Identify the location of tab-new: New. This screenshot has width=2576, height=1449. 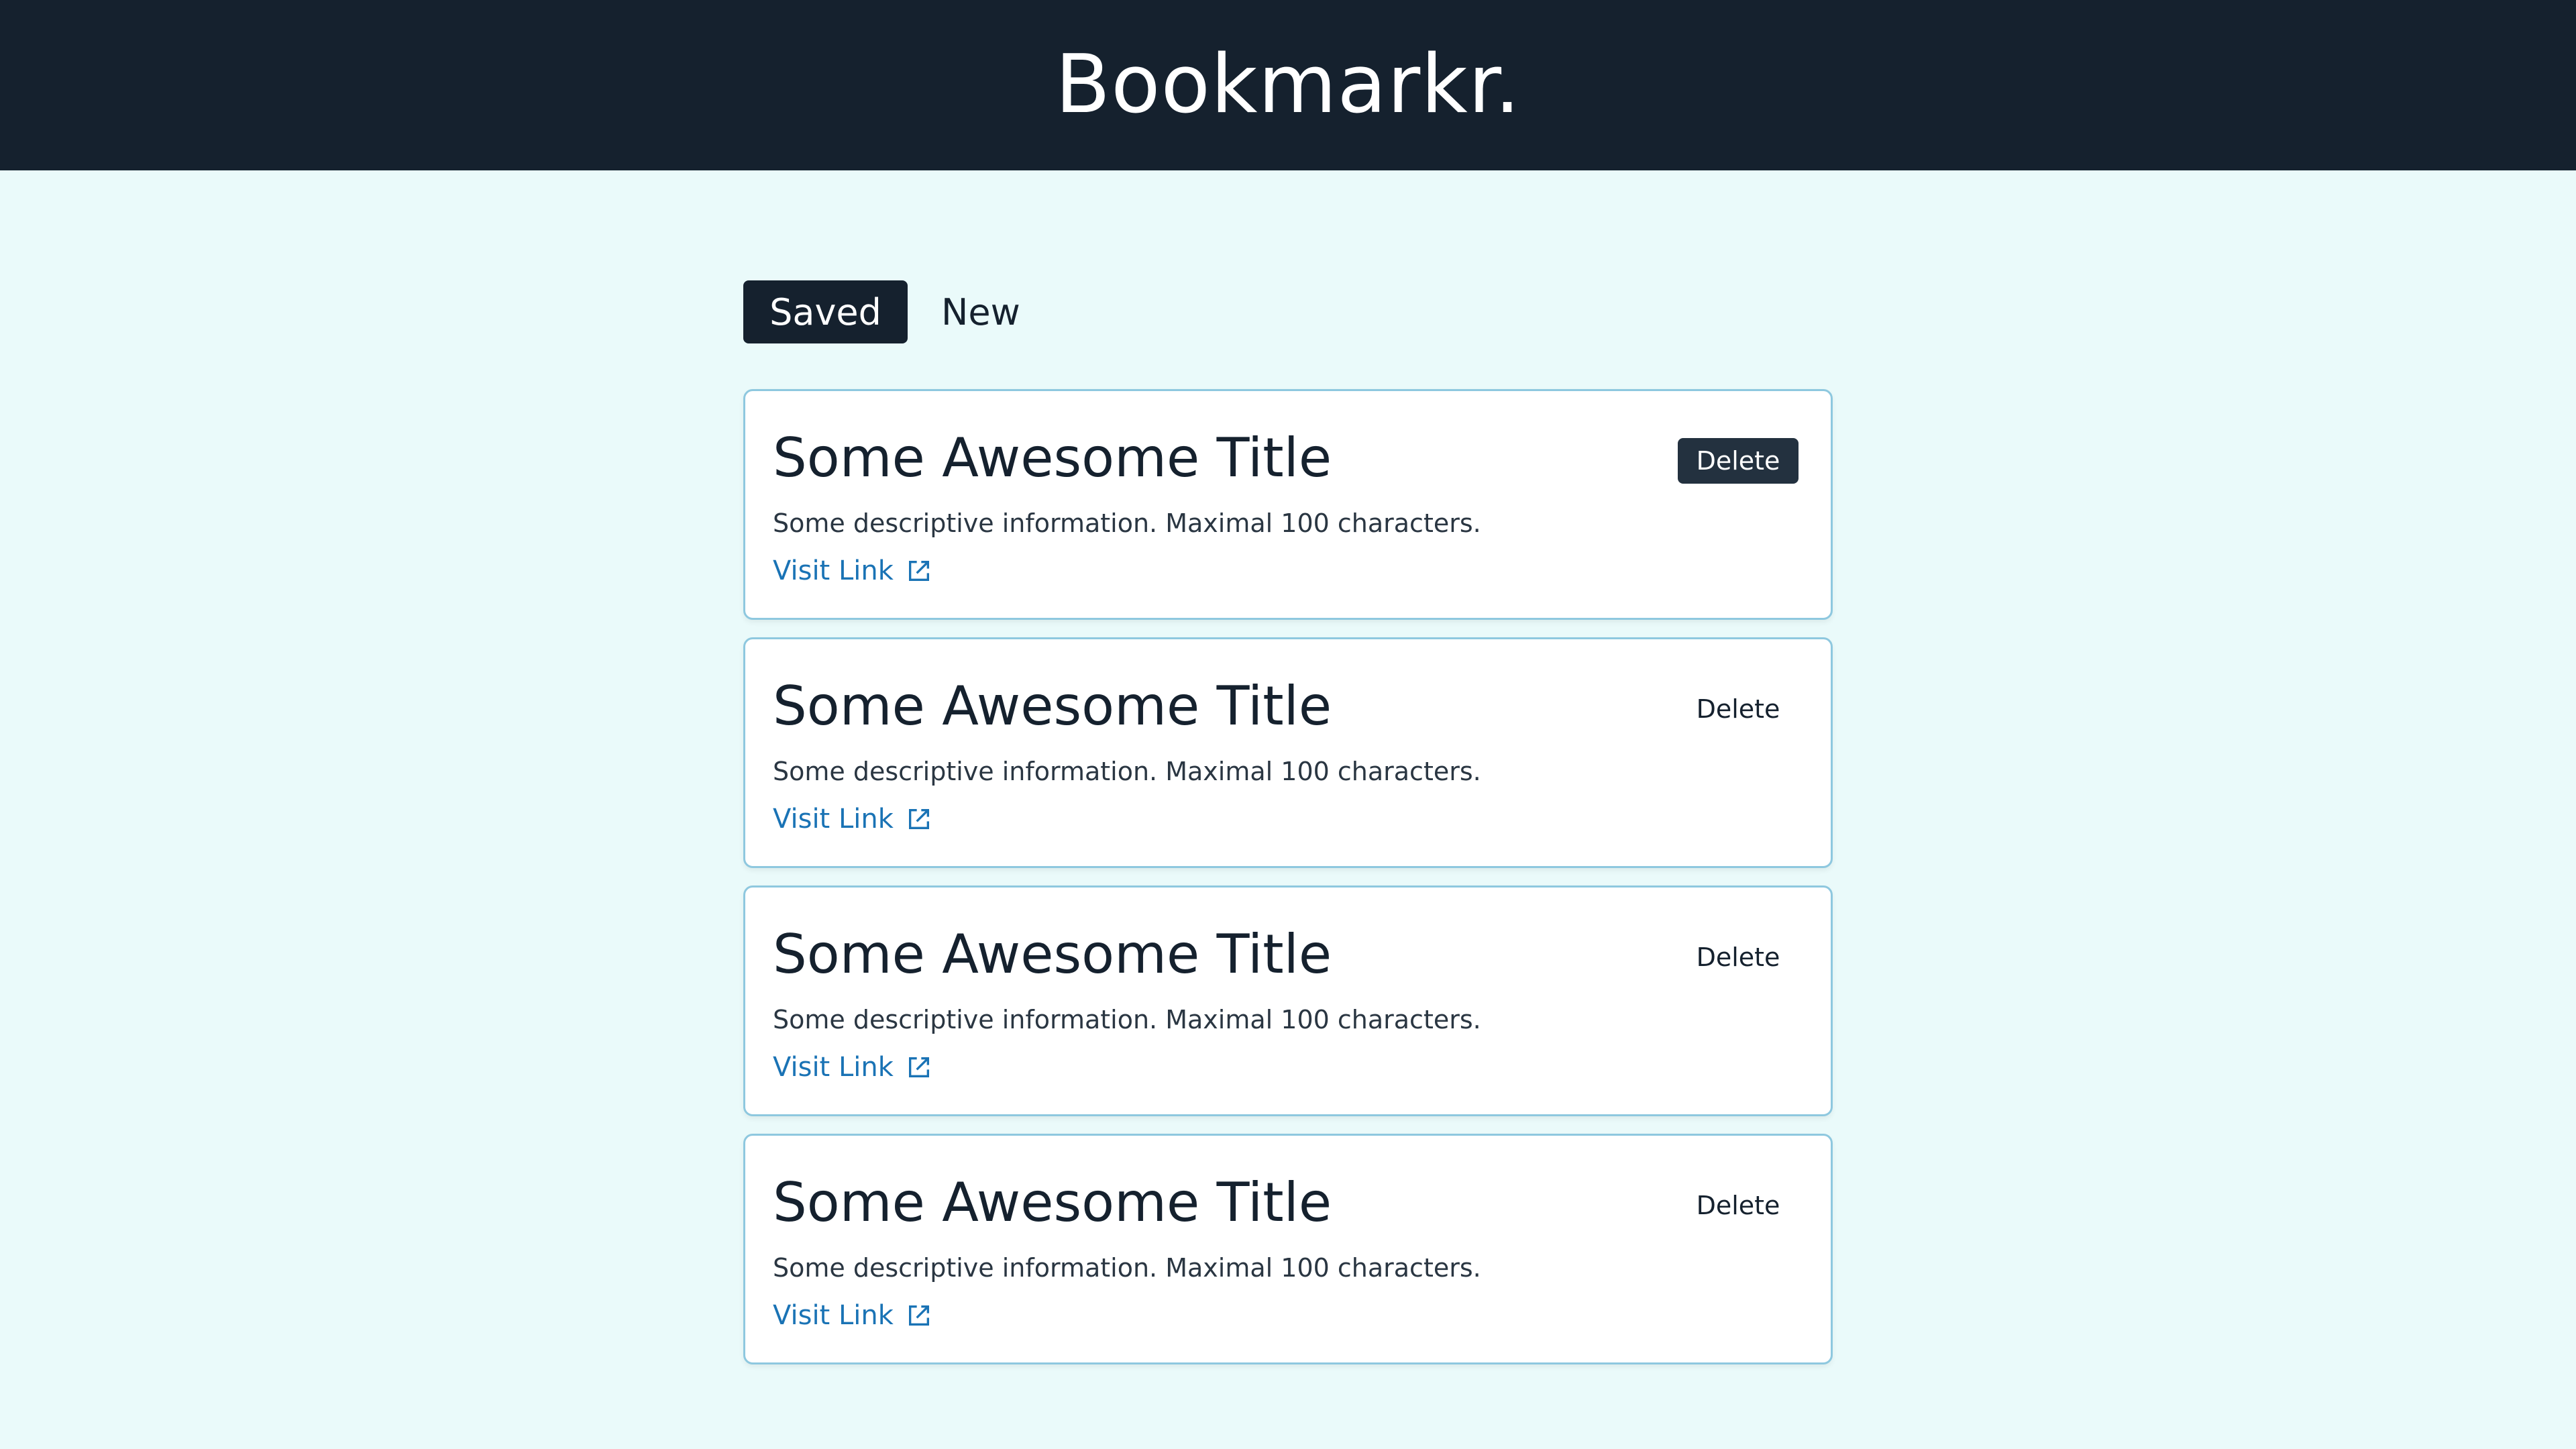
(980, 311).